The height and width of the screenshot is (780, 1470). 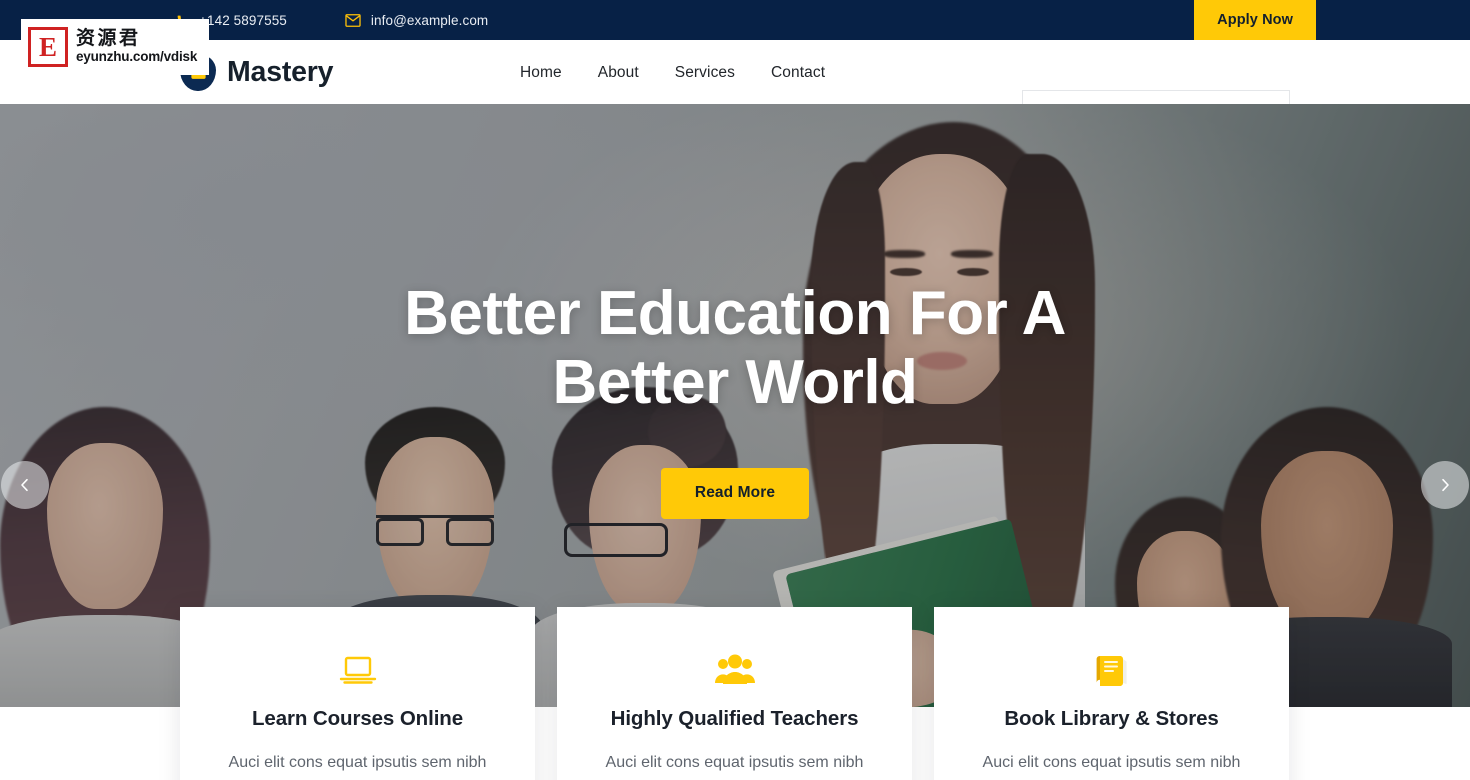 I want to click on top-contact-bar: +142 5897555 info@example.com Apply Now, so click(x=735, y=20).